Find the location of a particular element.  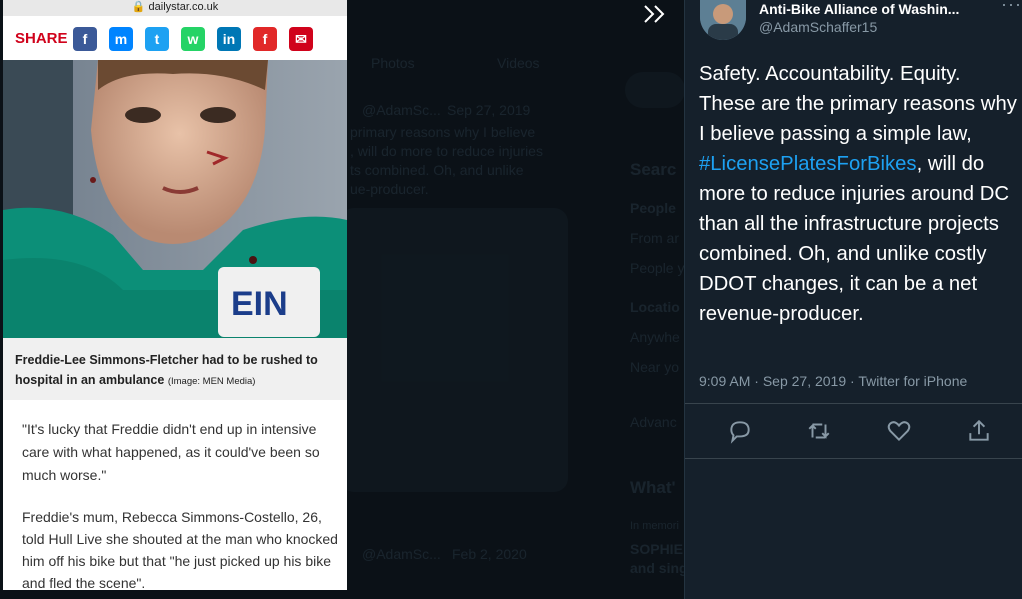

twitter-icon: t is located at coordinates (157, 39).